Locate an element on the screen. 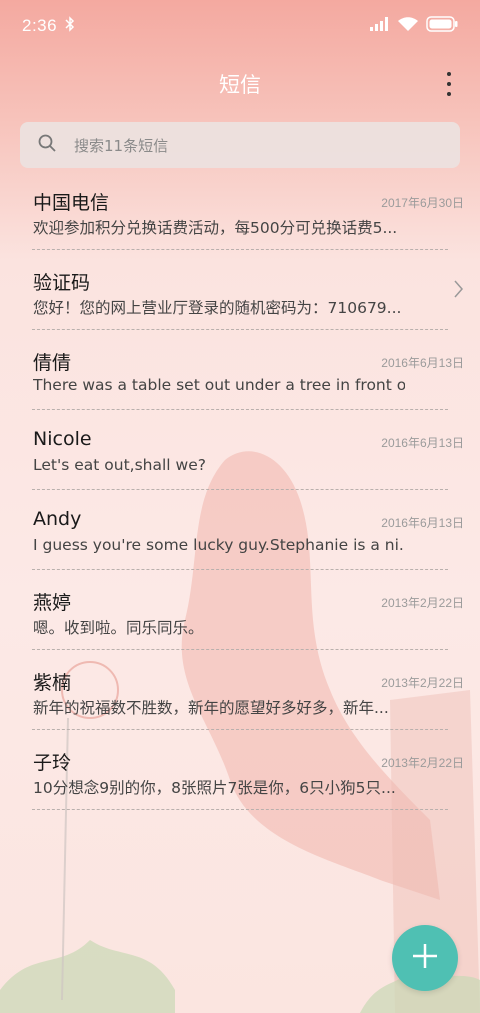 The height and width of the screenshot is (1013, 480). app-header: 短信 is located at coordinates (240, 84).